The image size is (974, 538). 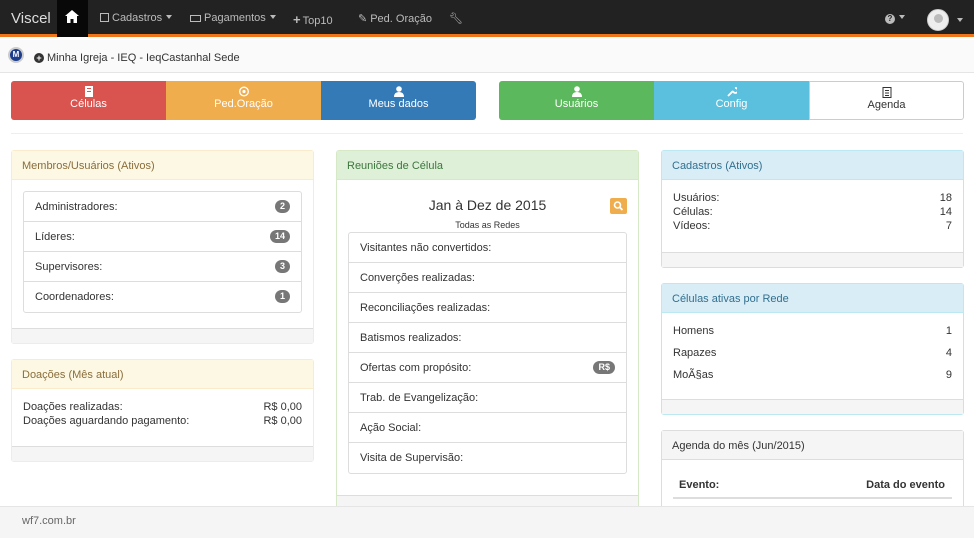 I want to click on plus-circle-icon: +, so click(x=39, y=58).